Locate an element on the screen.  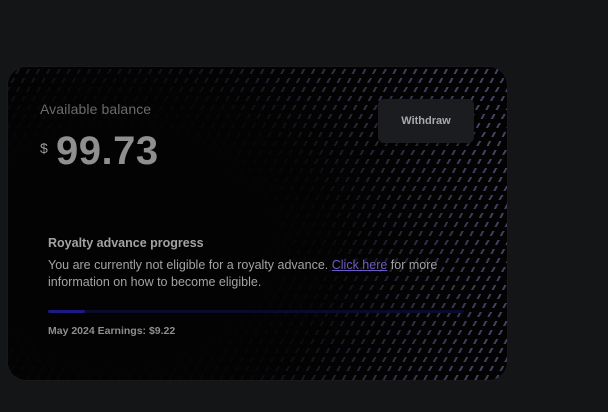
click-here-link: Click here is located at coordinates (360, 265).